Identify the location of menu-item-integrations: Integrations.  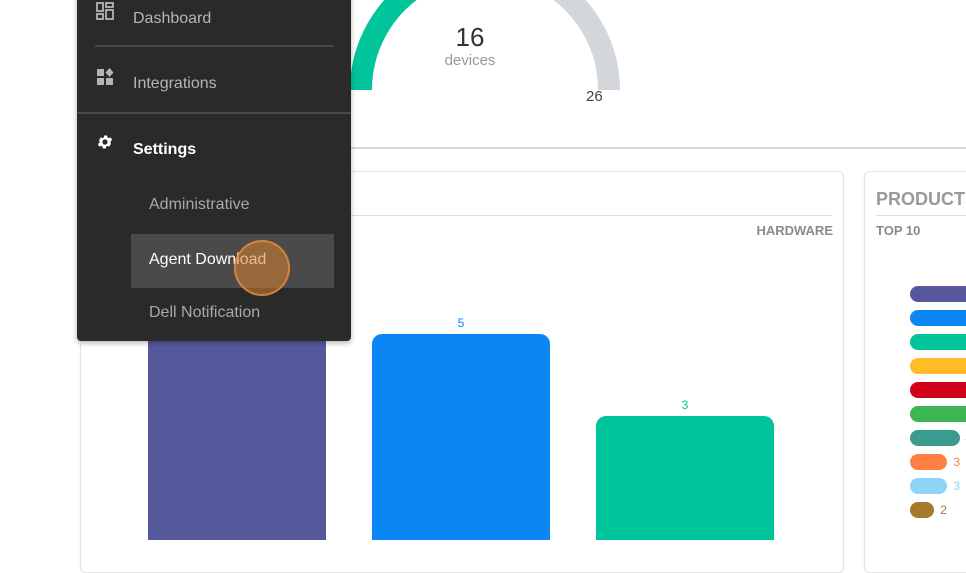
(214, 85).